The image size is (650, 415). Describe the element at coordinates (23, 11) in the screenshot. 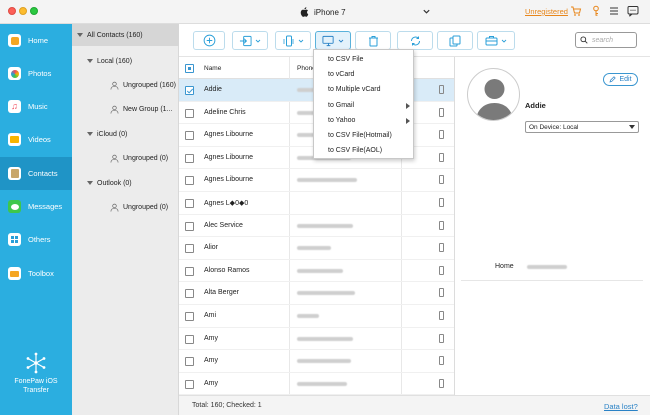

I see `minimize-window-button` at that location.